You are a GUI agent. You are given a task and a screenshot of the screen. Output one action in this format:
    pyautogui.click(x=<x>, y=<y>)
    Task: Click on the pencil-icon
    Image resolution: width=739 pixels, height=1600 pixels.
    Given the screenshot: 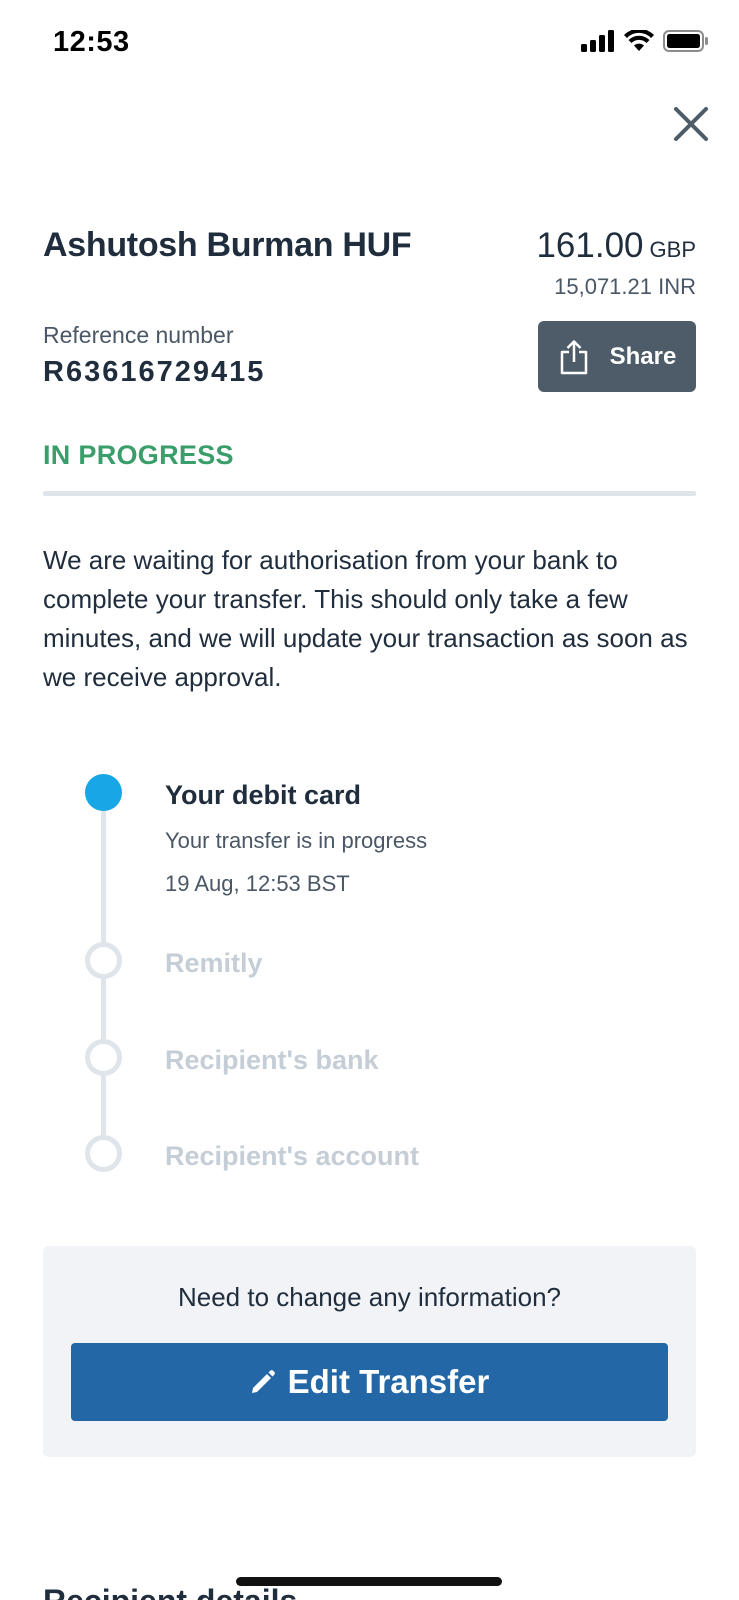 What is the action you would take?
    pyautogui.click(x=263, y=1381)
    